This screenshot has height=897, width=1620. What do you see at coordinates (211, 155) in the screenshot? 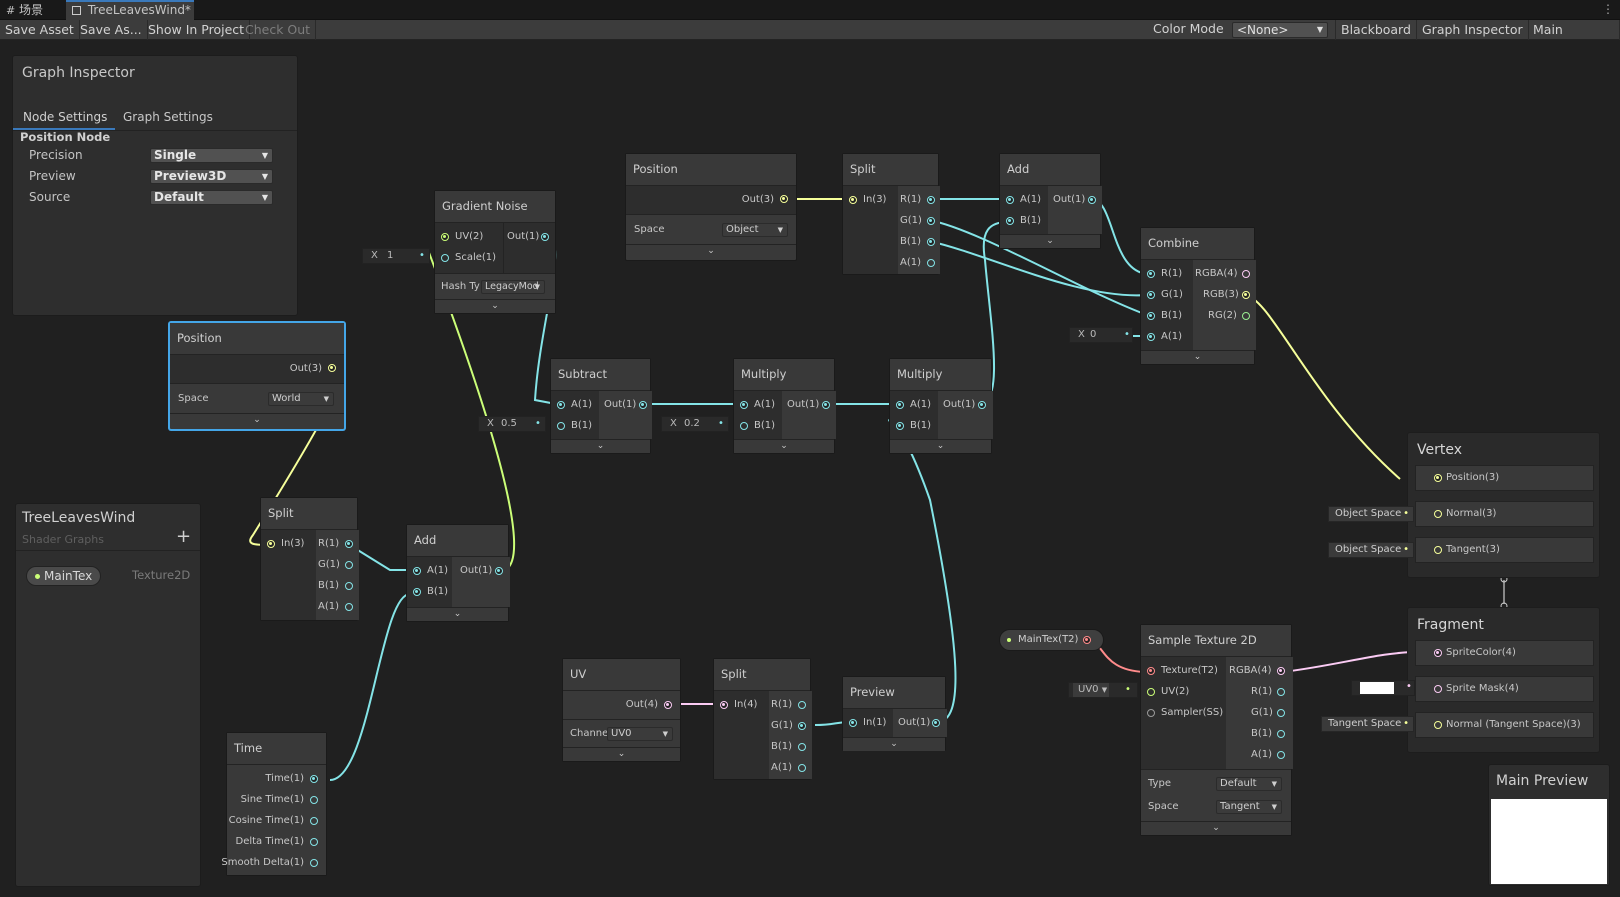
I see `precision-dropdown: Single ▼` at bounding box center [211, 155].